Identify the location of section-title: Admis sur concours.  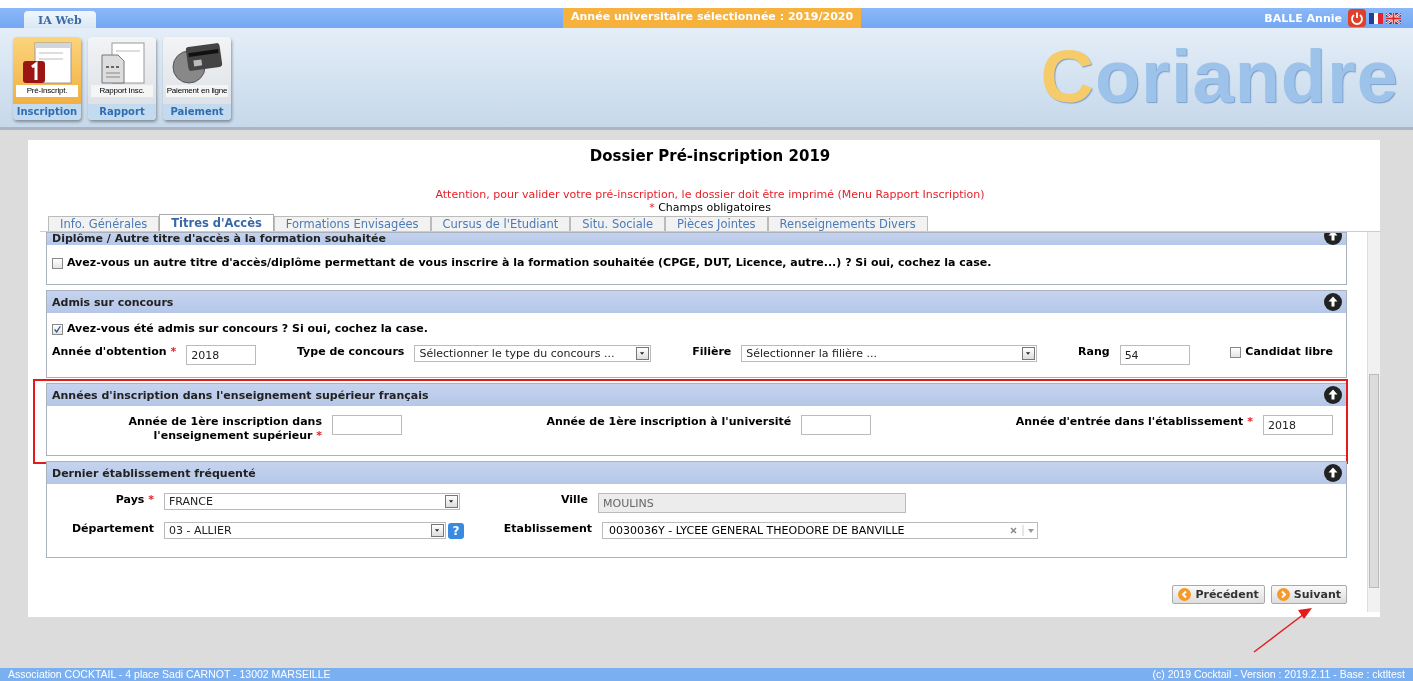
(113, 302).